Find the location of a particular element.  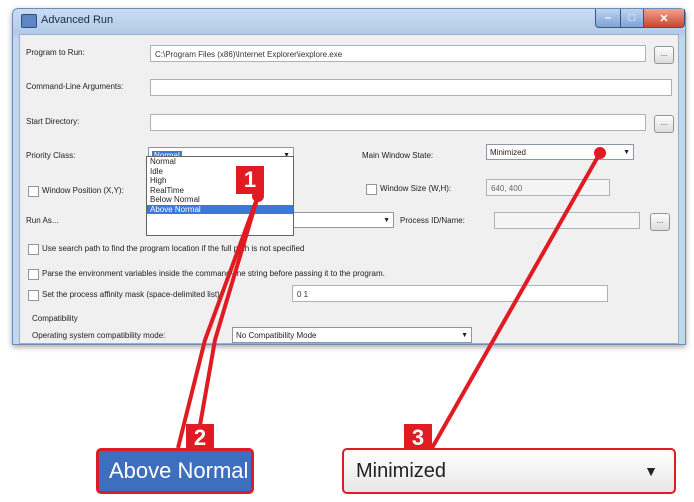

zoom-minimized-text: Minimized is located at coordinates (401, 471).